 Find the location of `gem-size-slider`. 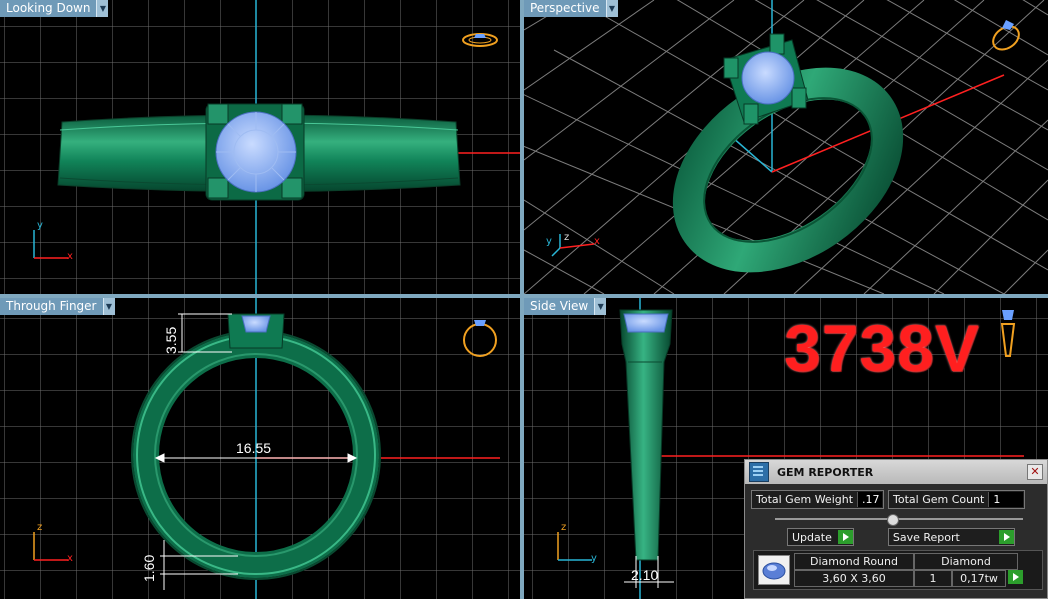

gem-size-slider is located at coordinates (899, 520).